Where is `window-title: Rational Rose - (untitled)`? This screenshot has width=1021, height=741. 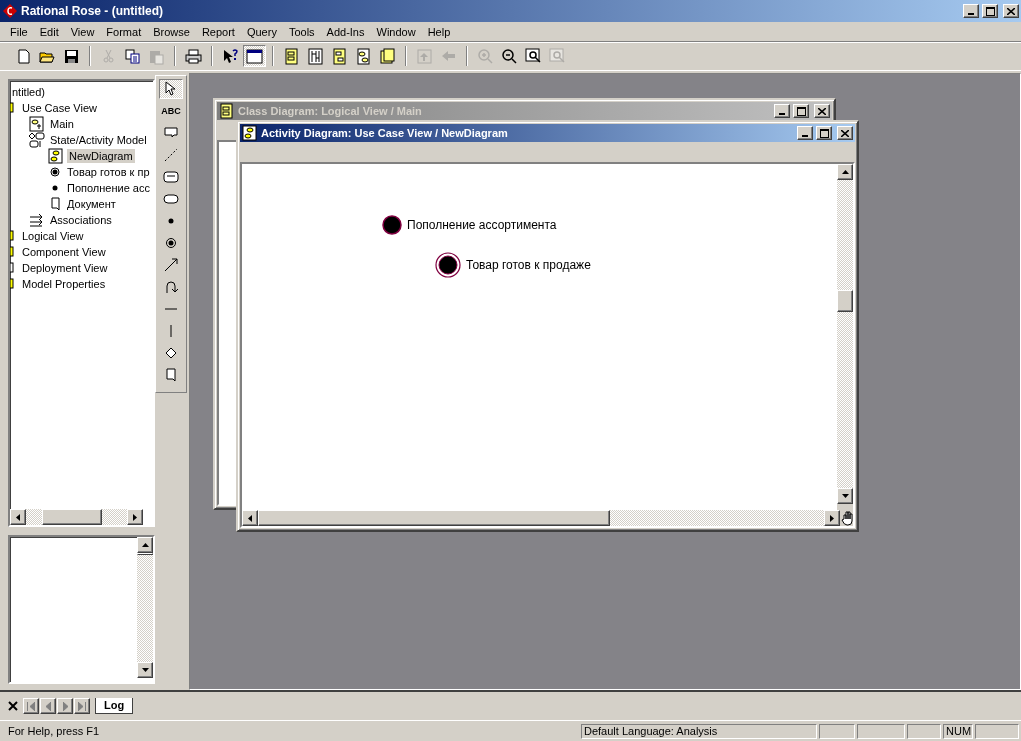 window-title: Rational Rose - (untitled) is located at coordinates (92, 11).